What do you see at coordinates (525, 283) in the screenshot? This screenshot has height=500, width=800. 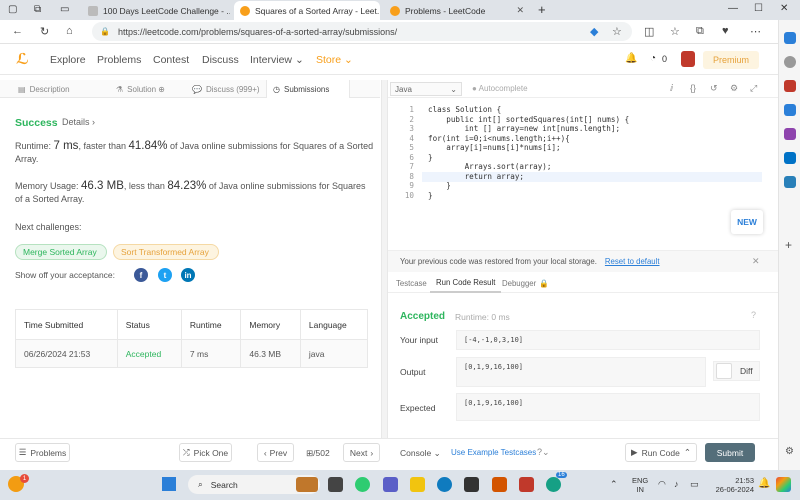 I see `tab-debugger: Debugger 🔒` at bounding box center [525, 283].